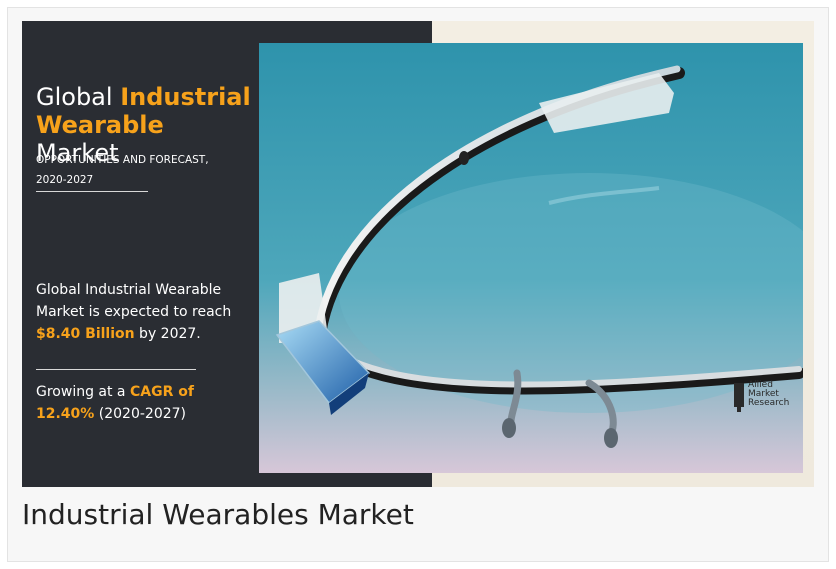  I want to click on logo-line-3: Research, so click(769, 403).